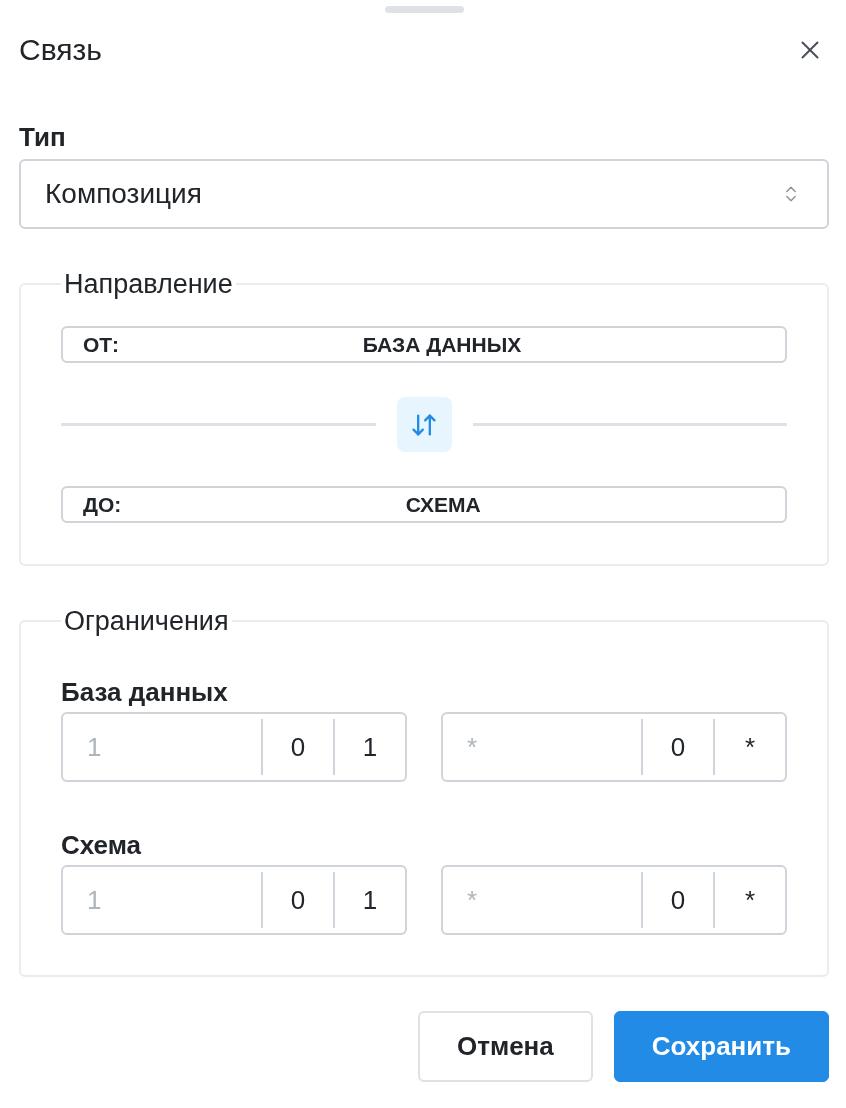 The width and height of the screenshot is (846, 1108). What do you see at coordinates (43, 137) in the screenshot?
I see `field-label: Тип` at bounding box center [43, 137].